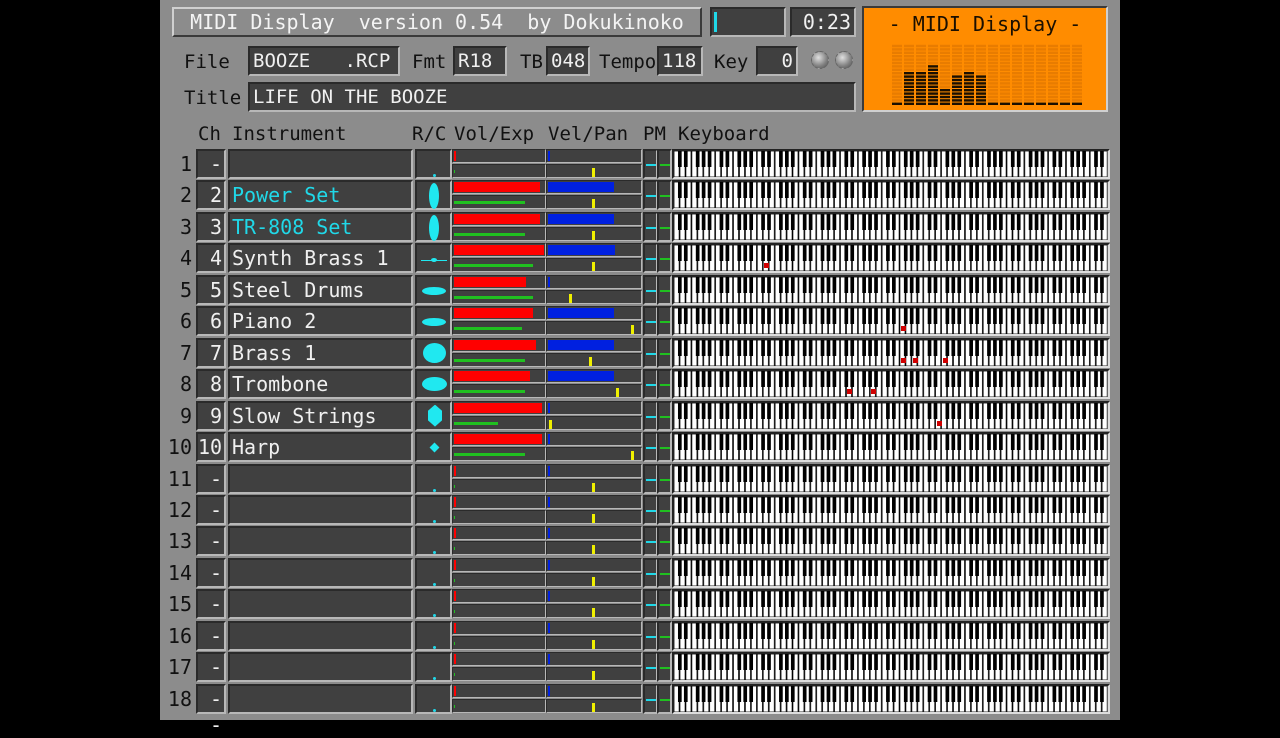  I want to click on title-label: Title, so click(213, 98).